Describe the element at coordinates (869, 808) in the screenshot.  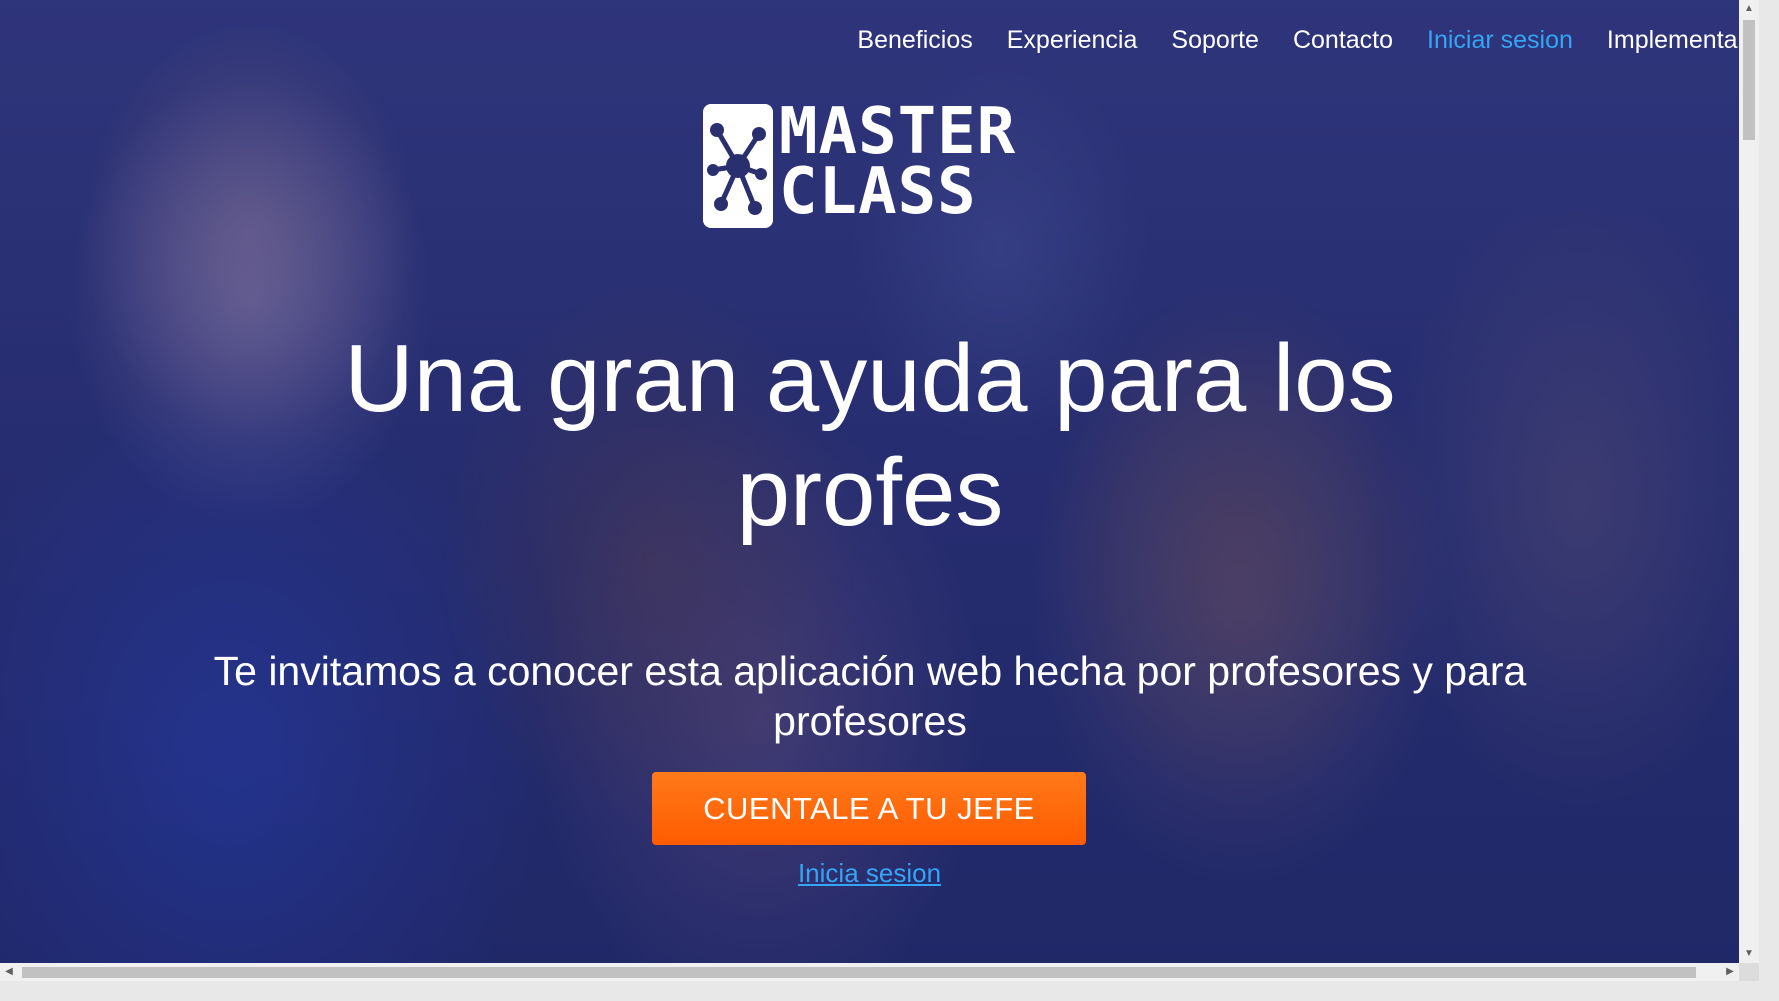
I see `cuentale-a-tu-jefe-button: CUENTALE A TU JEFE` at that location.